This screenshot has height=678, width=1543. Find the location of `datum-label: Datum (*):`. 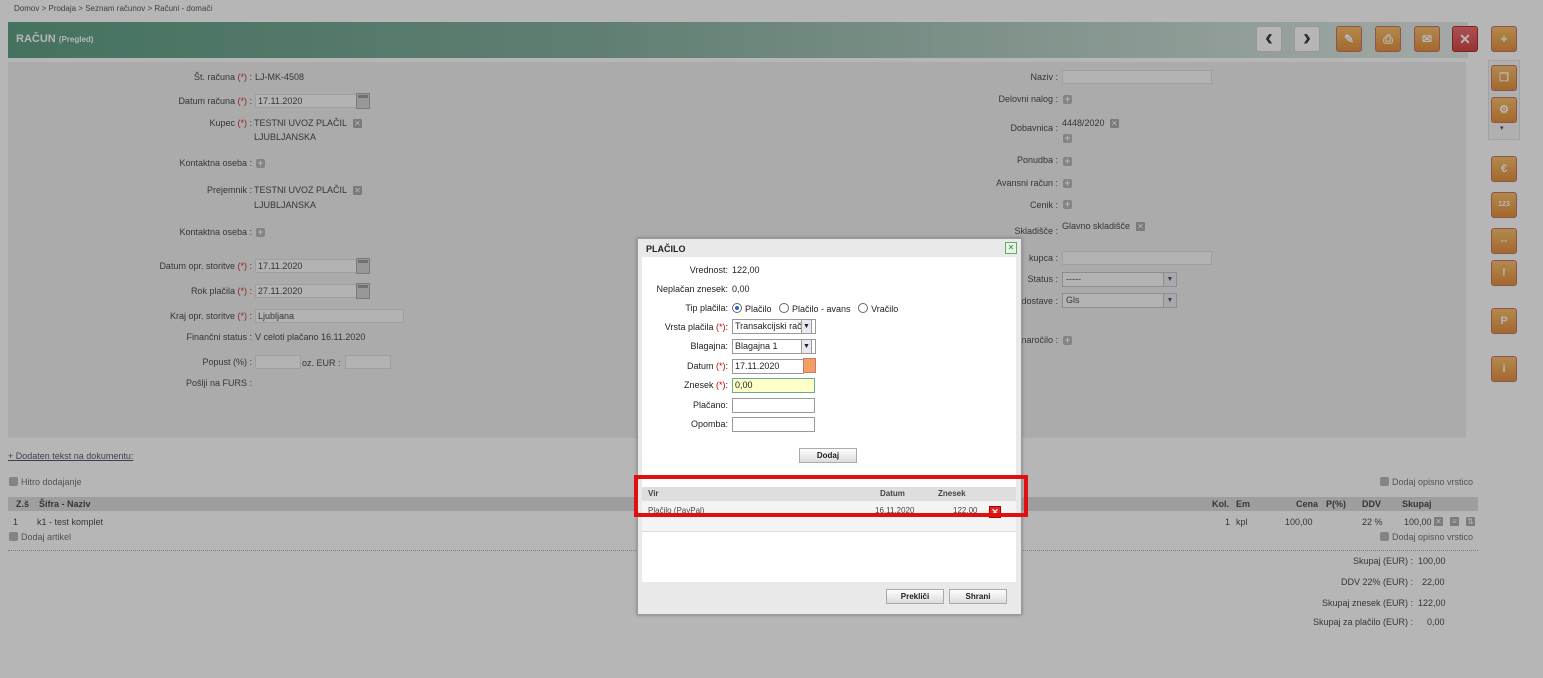

datum-label: Datum (*): is located at coordinates (707, 366).